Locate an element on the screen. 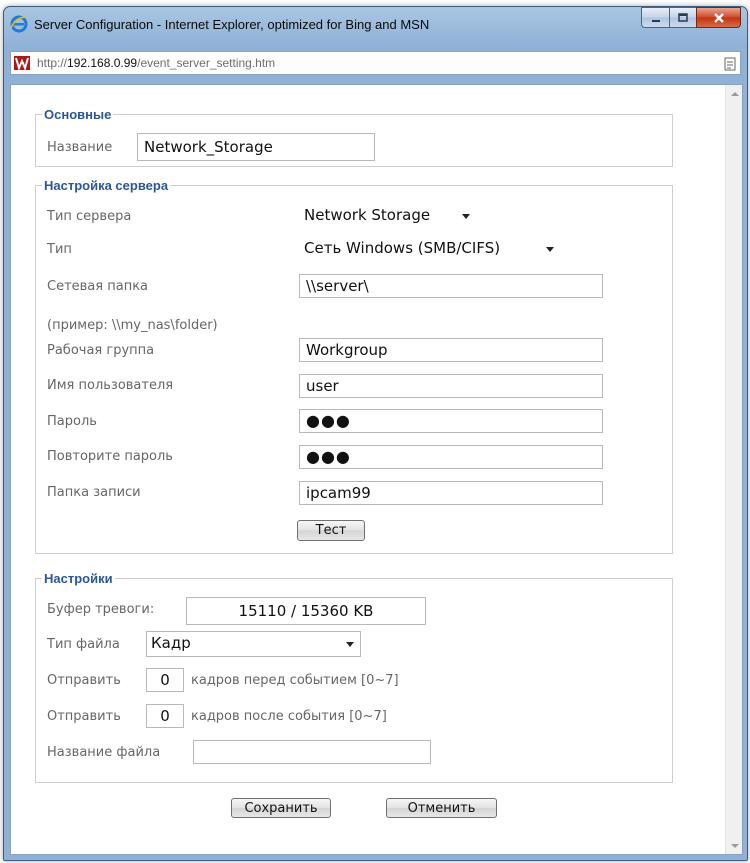 Image resolution: width=750 pixels, height=863 pixels. type-select: Сеть Windows (SMB/CIFS) is located at coordinates (430, 249).